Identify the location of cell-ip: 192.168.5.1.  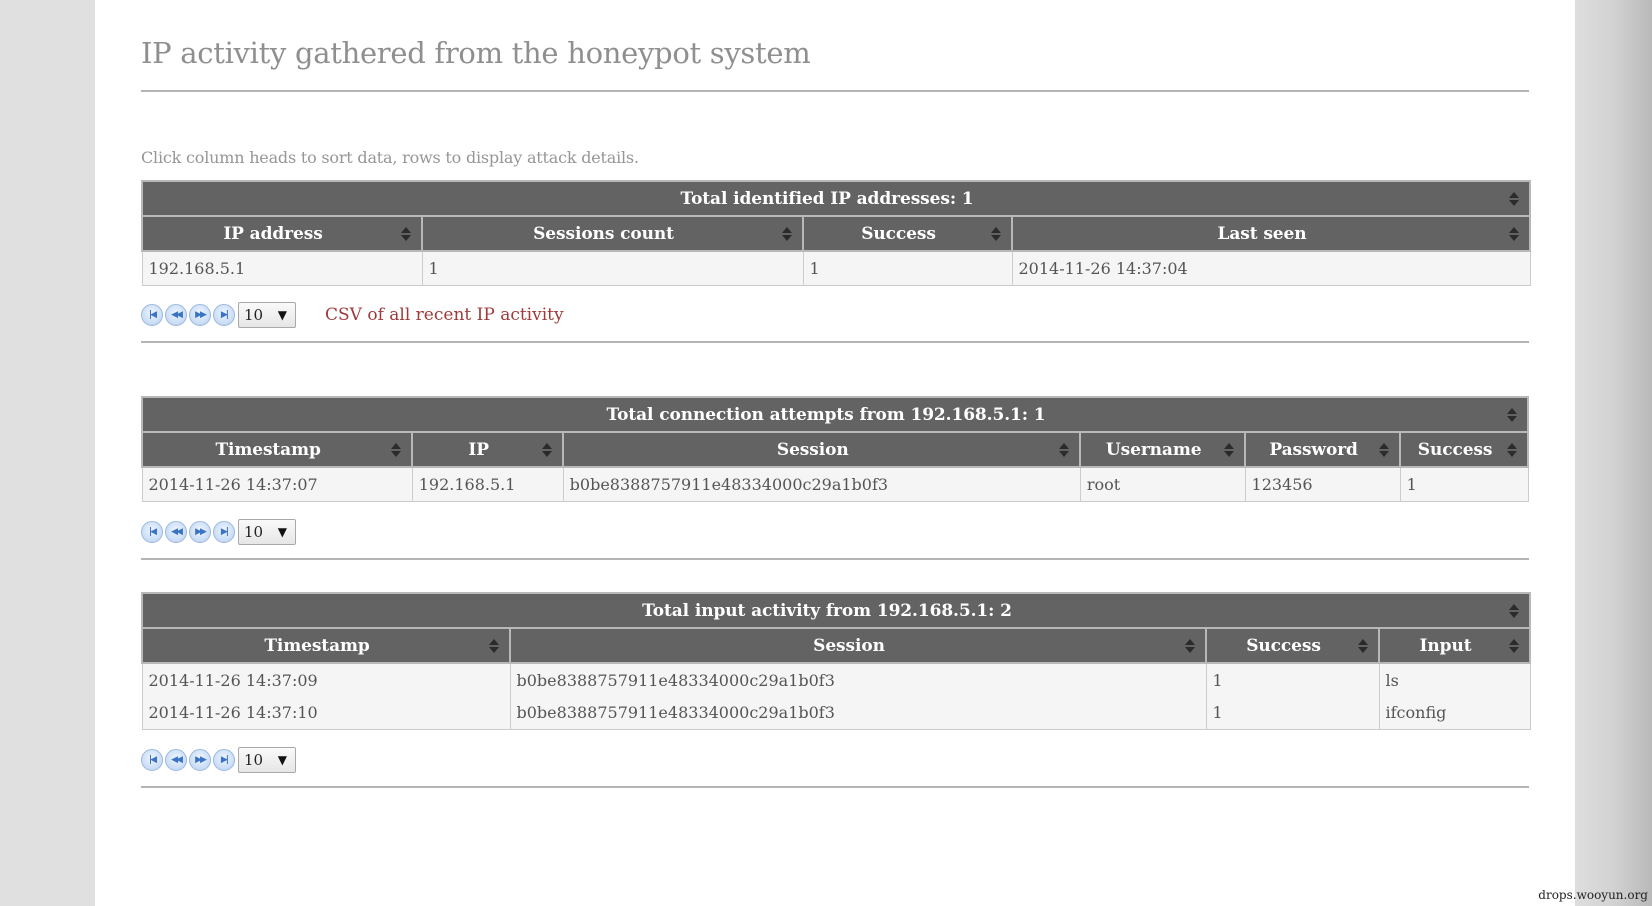
(487, 484).